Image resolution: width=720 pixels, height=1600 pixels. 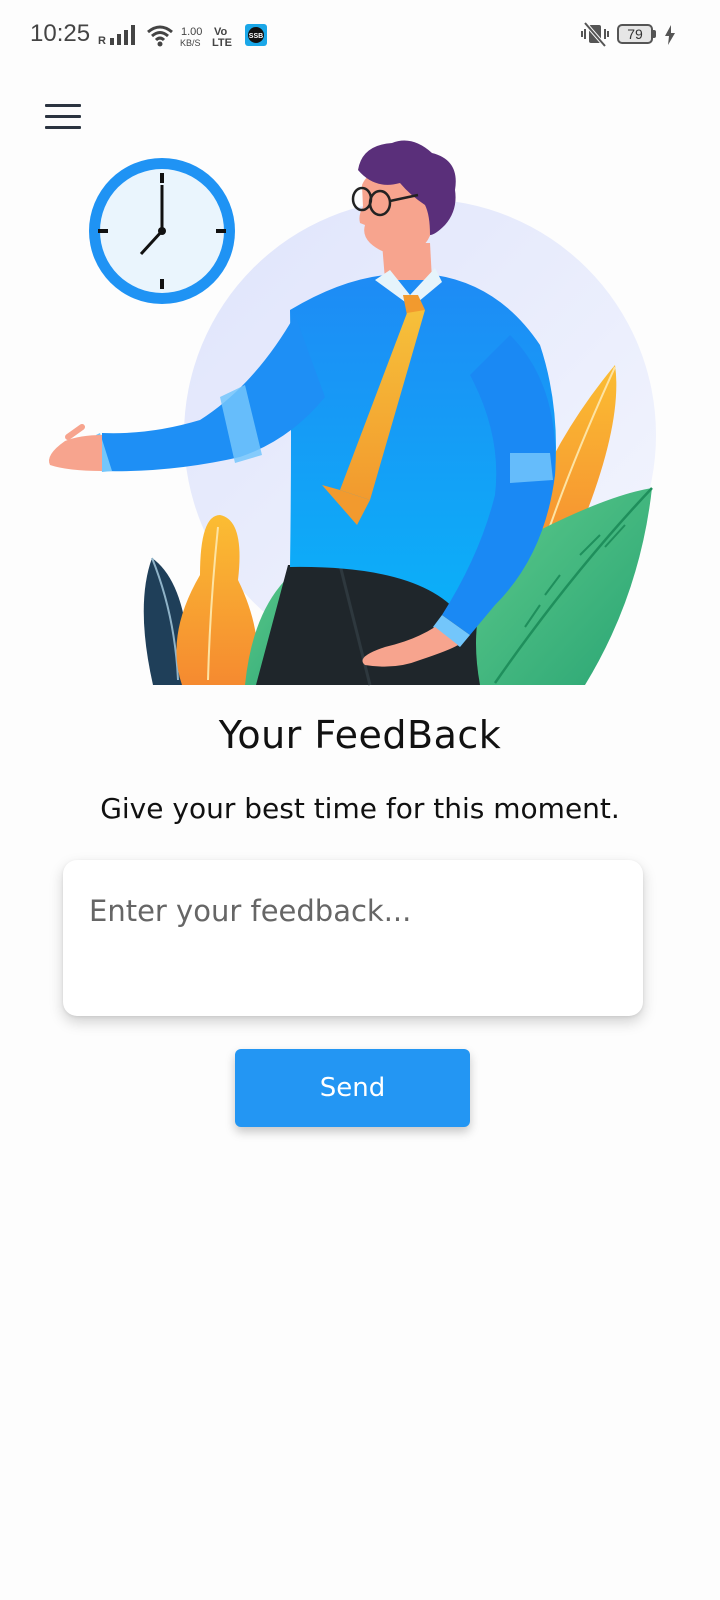 I want to click on volte-icon: Vo LTE, so click(x=222, y=37).